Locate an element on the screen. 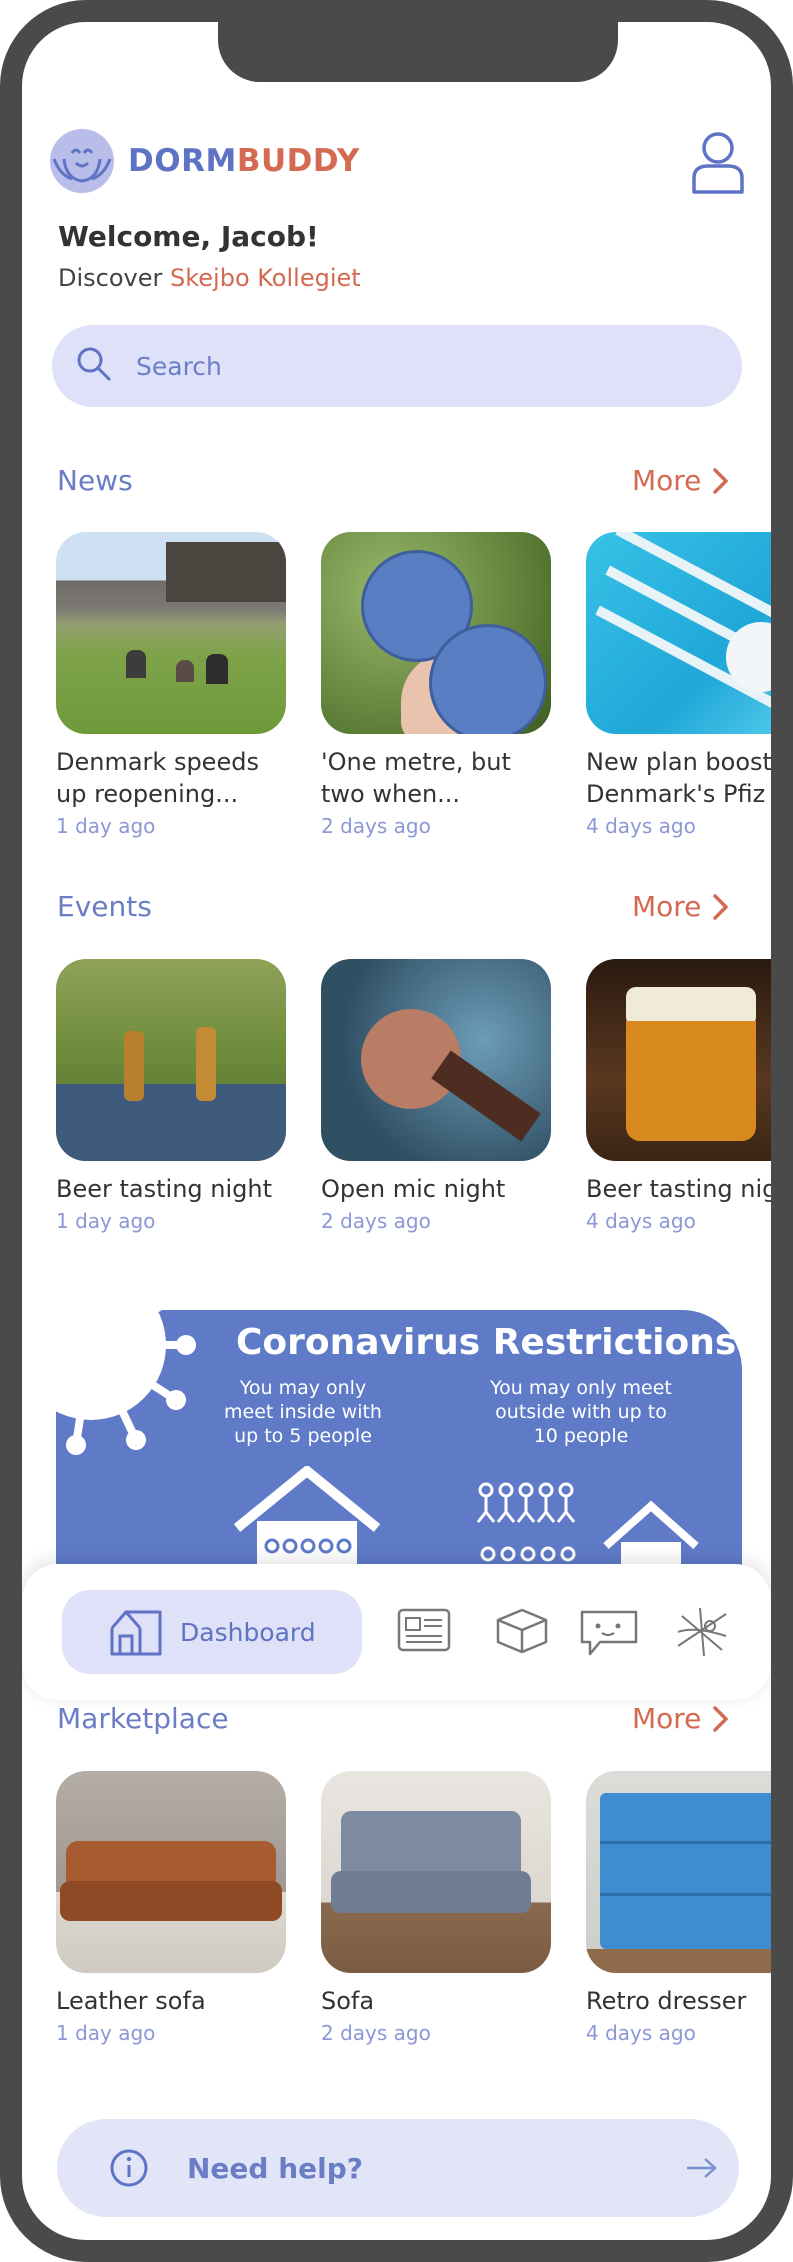 The width and height of the screenshot is (793, 2262). event-card: Open mic night 2 days ago is located at coordinates (436, 1096).